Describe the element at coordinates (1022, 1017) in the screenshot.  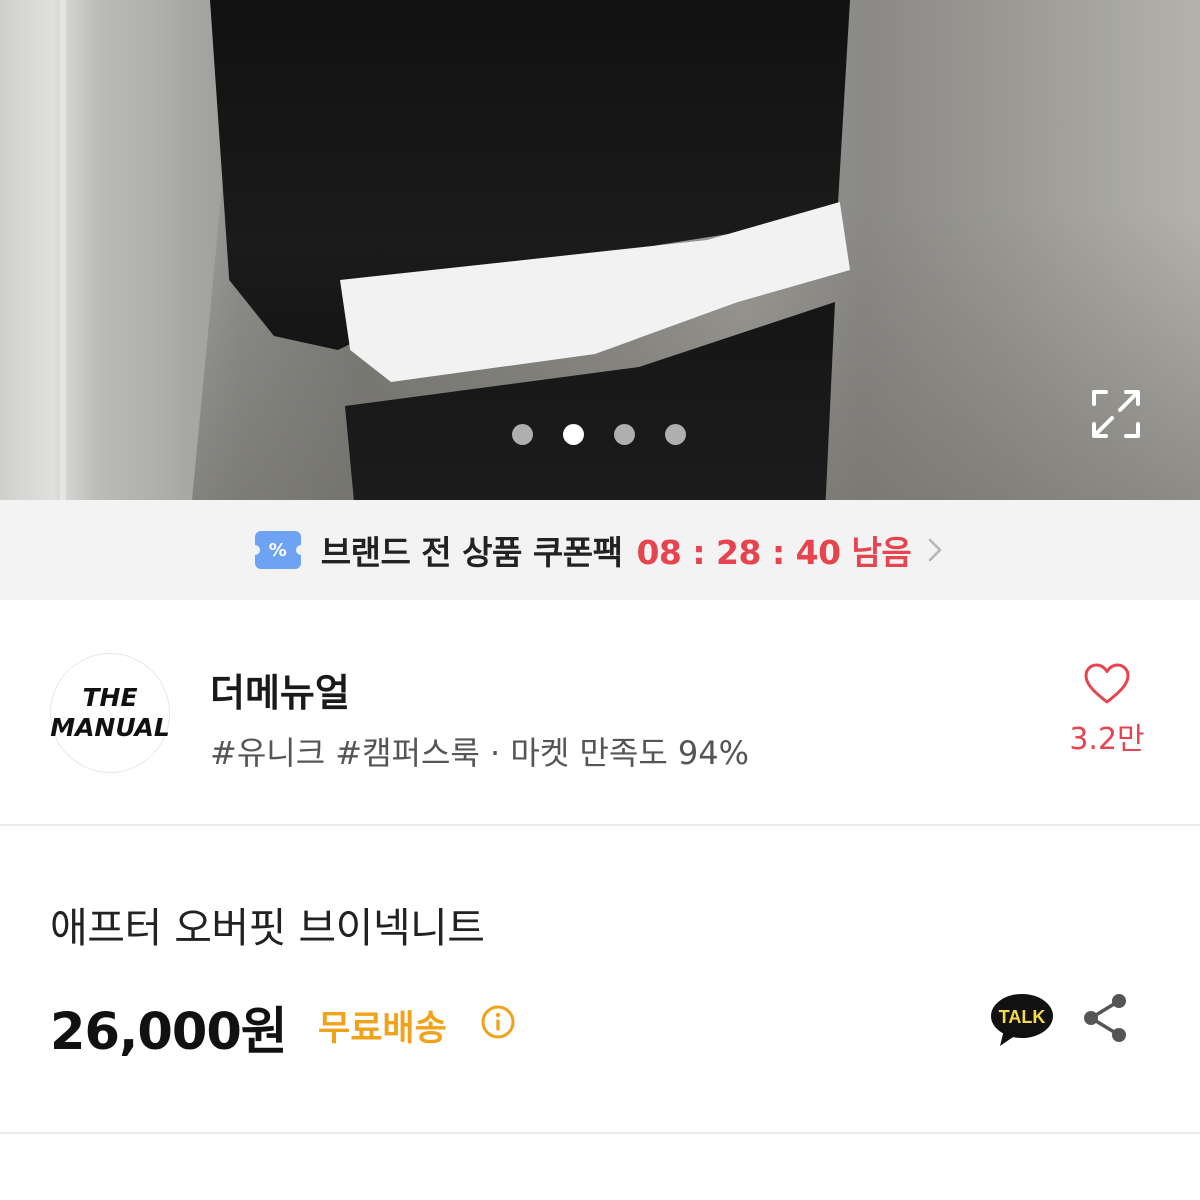
I see `talk-label: TALK` at that location.